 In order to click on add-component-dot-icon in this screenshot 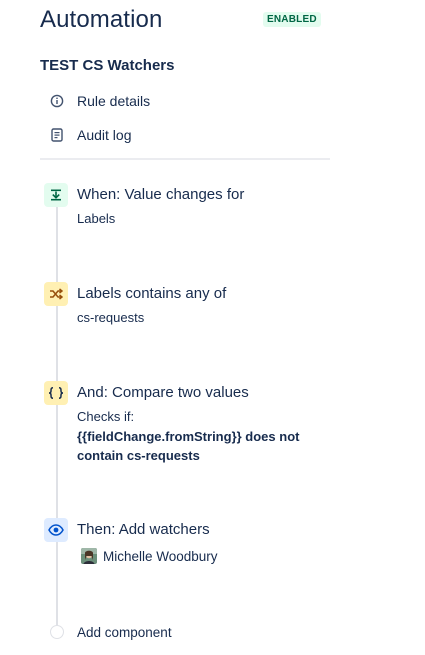, I will do `click(57, 632)`.